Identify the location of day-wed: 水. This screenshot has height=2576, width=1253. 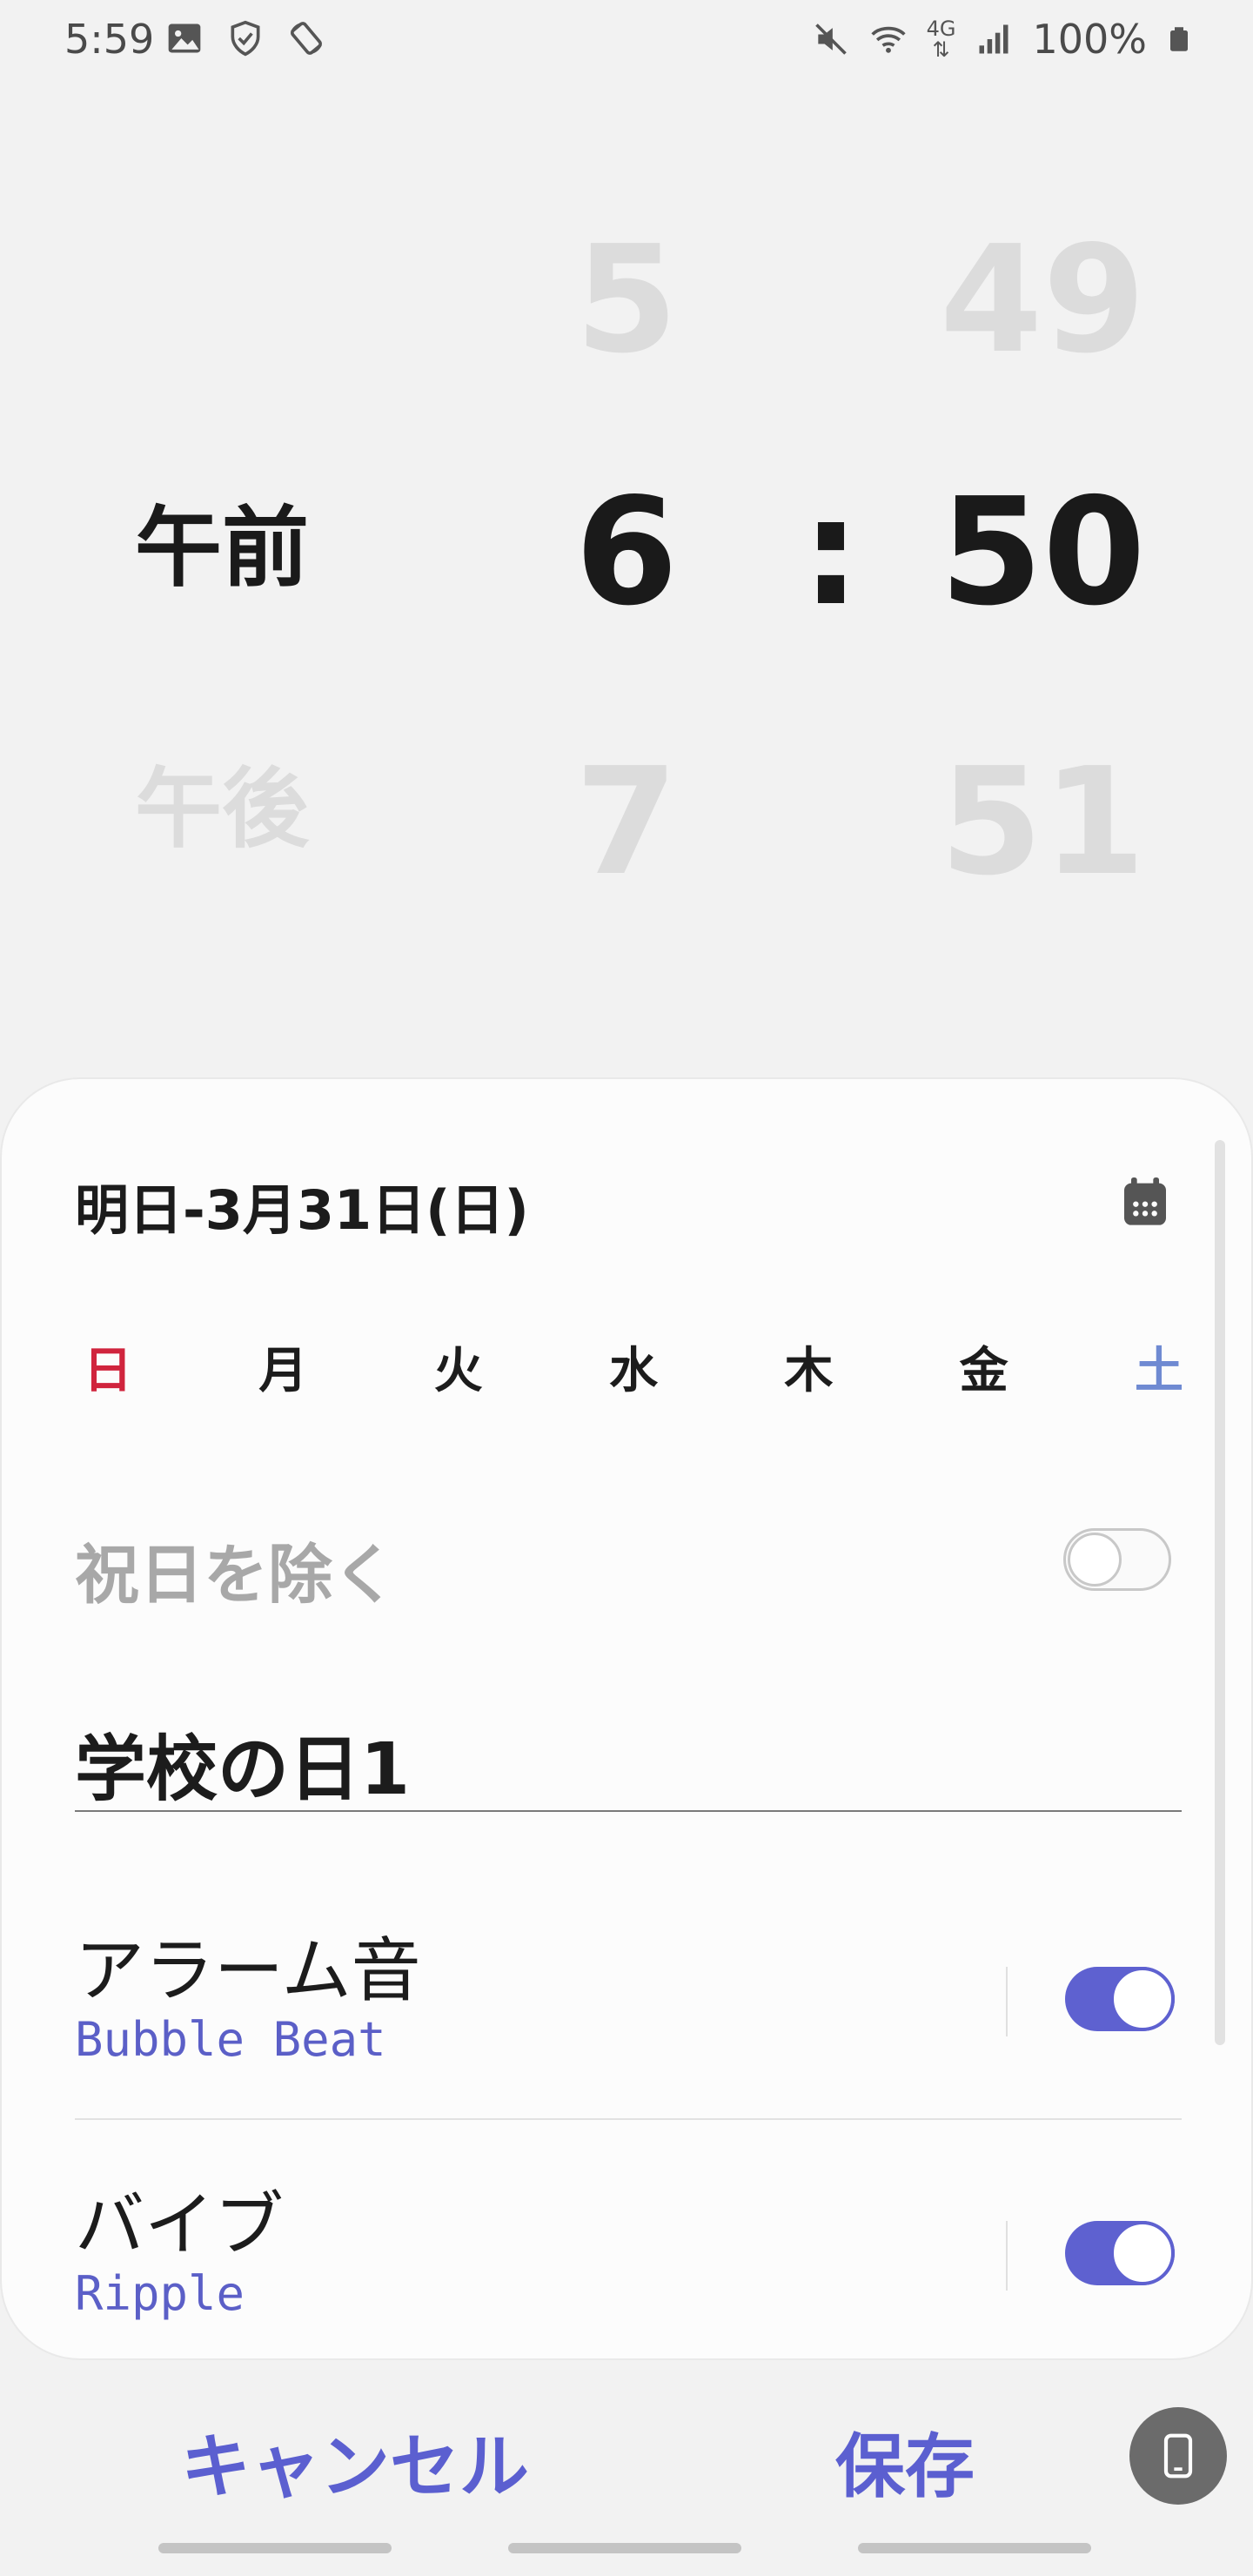
(633, 1367).